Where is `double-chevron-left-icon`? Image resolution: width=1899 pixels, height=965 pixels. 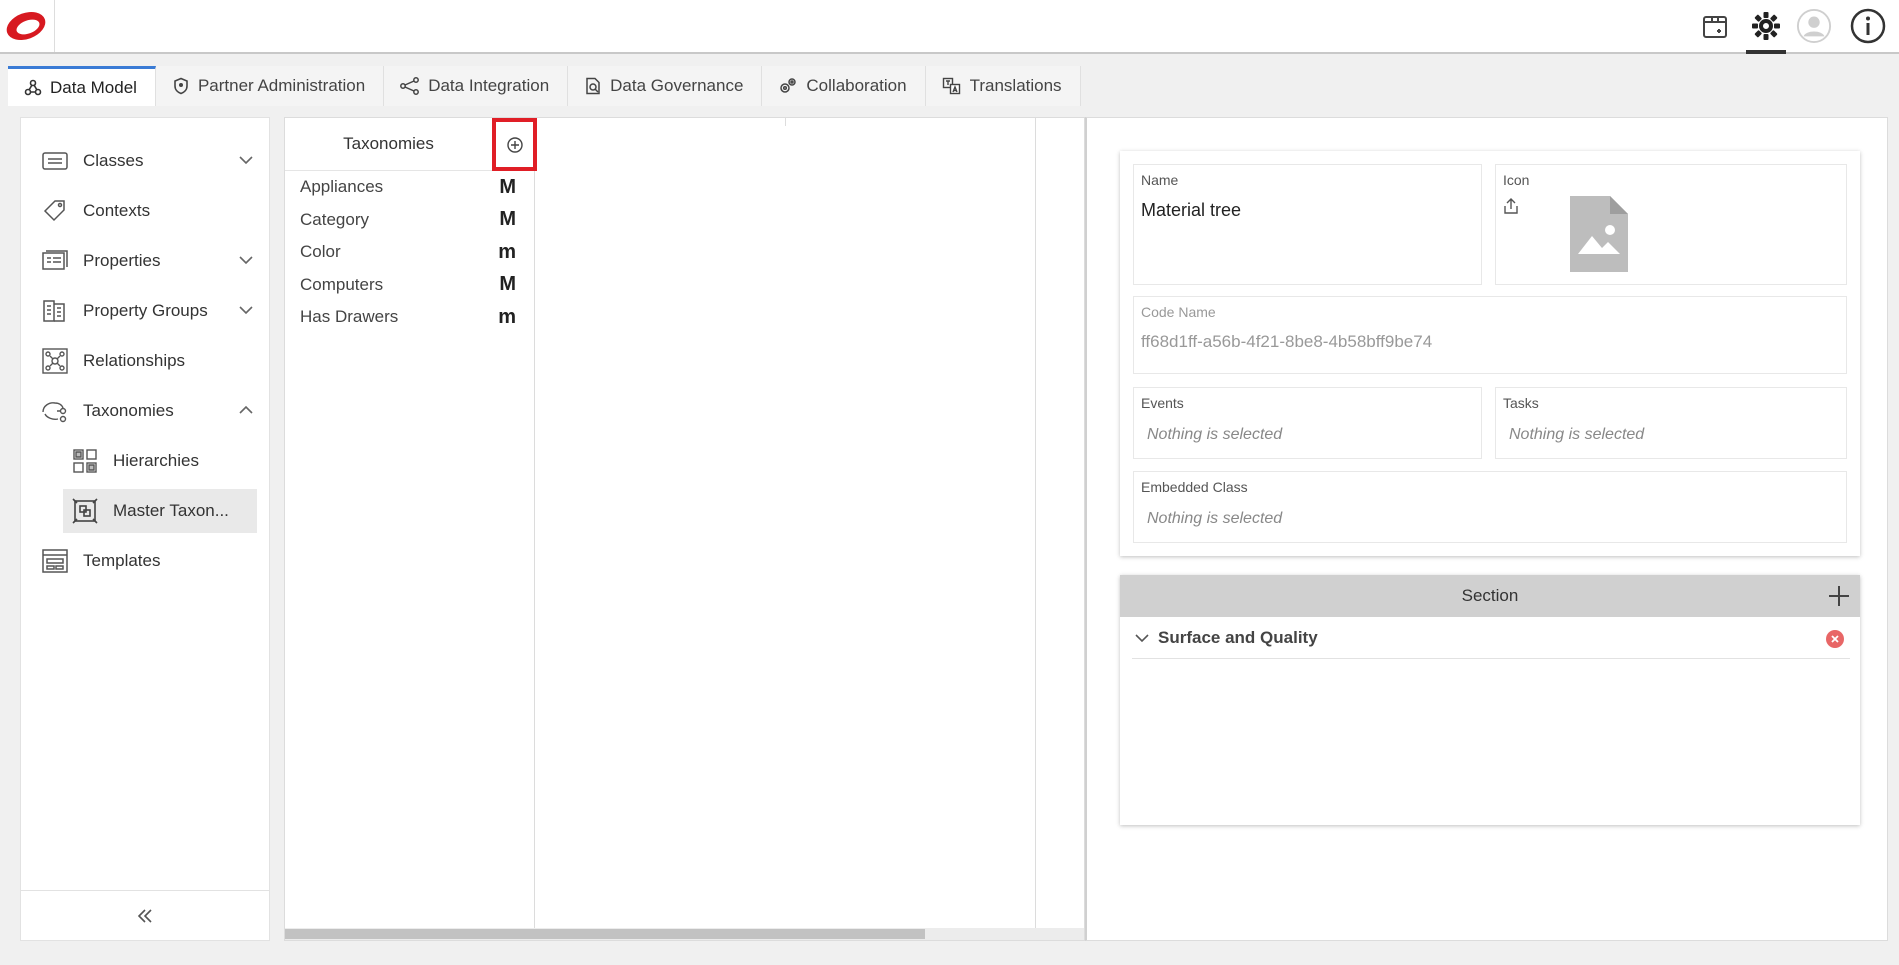 double-chevron-left-icon is located at coordinates (144, 915).